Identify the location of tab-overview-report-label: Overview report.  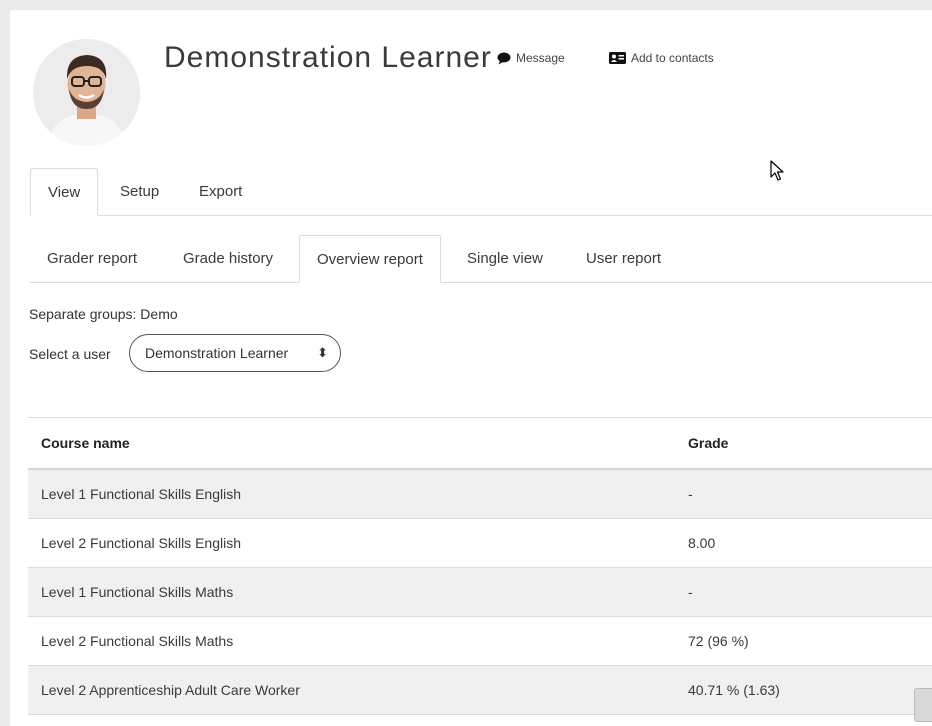
(370, 259).